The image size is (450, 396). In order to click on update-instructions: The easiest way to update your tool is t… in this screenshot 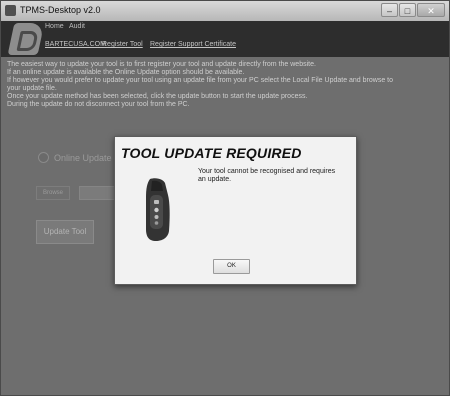, I will do `click(226, 85)`.